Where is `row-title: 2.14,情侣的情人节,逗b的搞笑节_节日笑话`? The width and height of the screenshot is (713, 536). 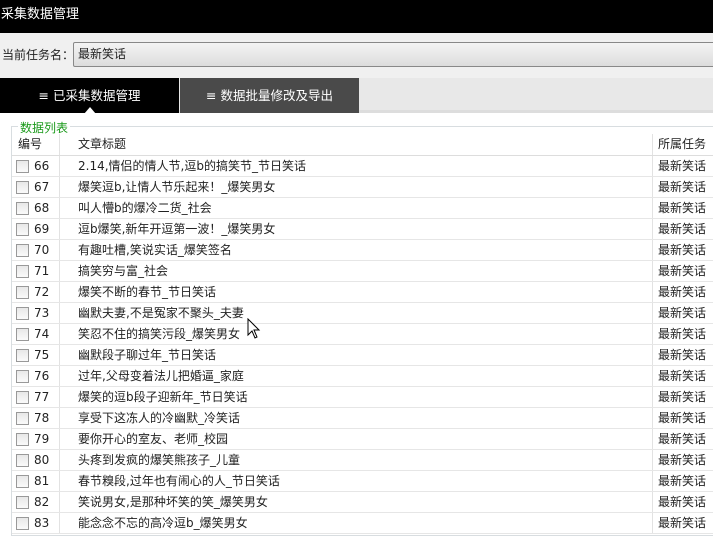
row-title: 2.14,情侣的情人节,逗b的搞笑节_节日笑话 is located at coordinates (192, 166).